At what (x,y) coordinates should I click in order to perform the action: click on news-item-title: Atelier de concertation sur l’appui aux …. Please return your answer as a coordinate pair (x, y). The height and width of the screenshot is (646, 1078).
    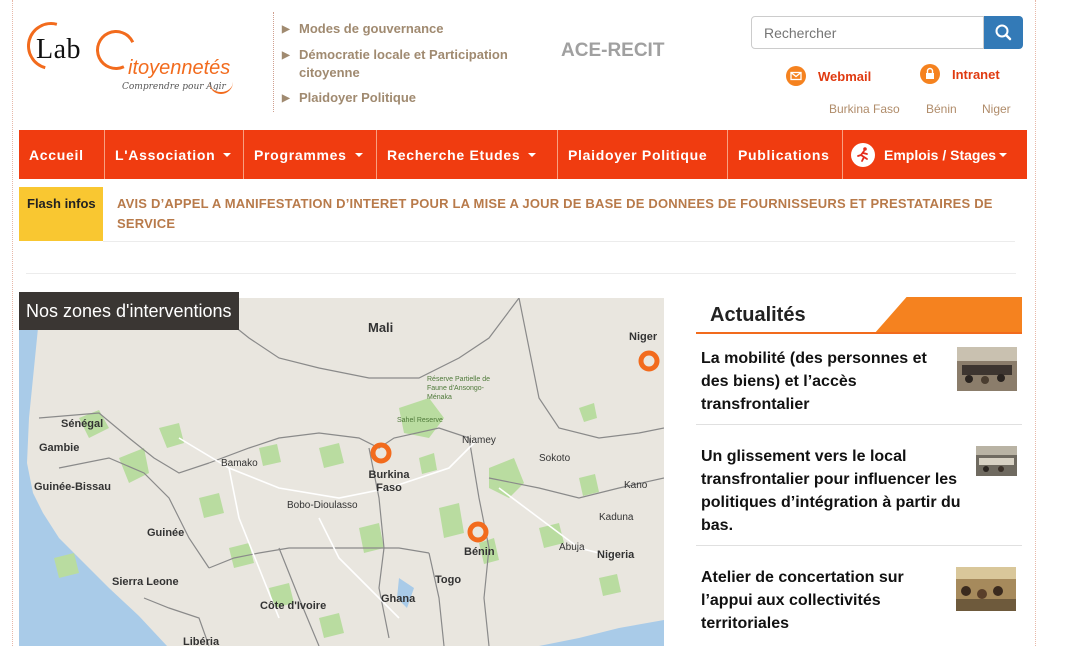
    Looking at the image, I should click on (826, 600).